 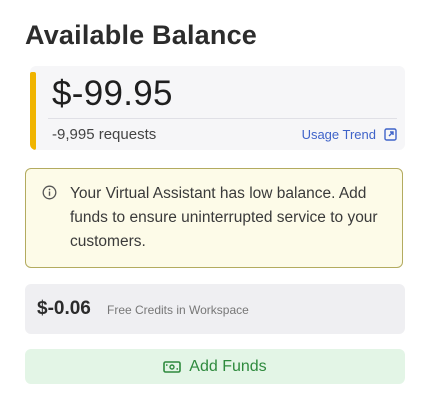 What do you see at coordinates (33, 111) in the screenshot?
I see `balance-accent-bar` at bounding box center [33, 111].